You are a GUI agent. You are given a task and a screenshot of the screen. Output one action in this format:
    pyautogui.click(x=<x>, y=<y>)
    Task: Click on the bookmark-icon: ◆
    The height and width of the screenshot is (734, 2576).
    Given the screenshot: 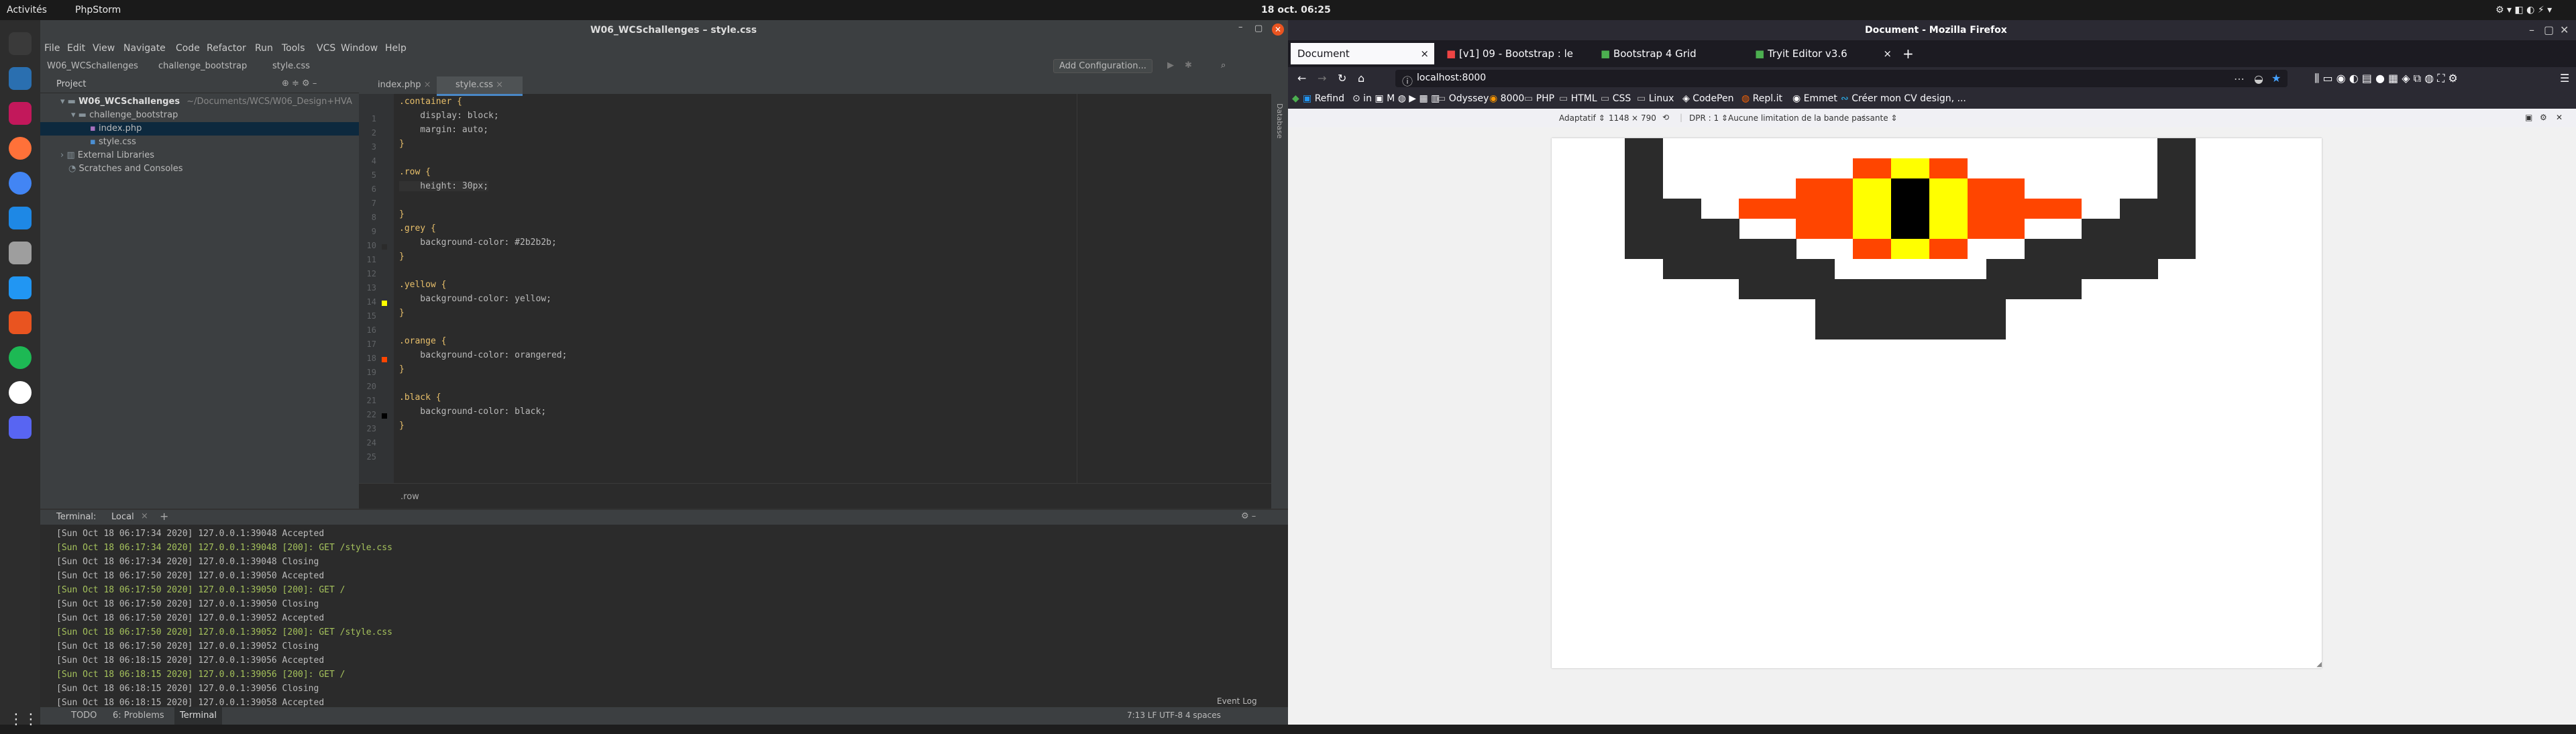 What is the action you would take?
    pyautogui.click(x=1295, y=98)
    